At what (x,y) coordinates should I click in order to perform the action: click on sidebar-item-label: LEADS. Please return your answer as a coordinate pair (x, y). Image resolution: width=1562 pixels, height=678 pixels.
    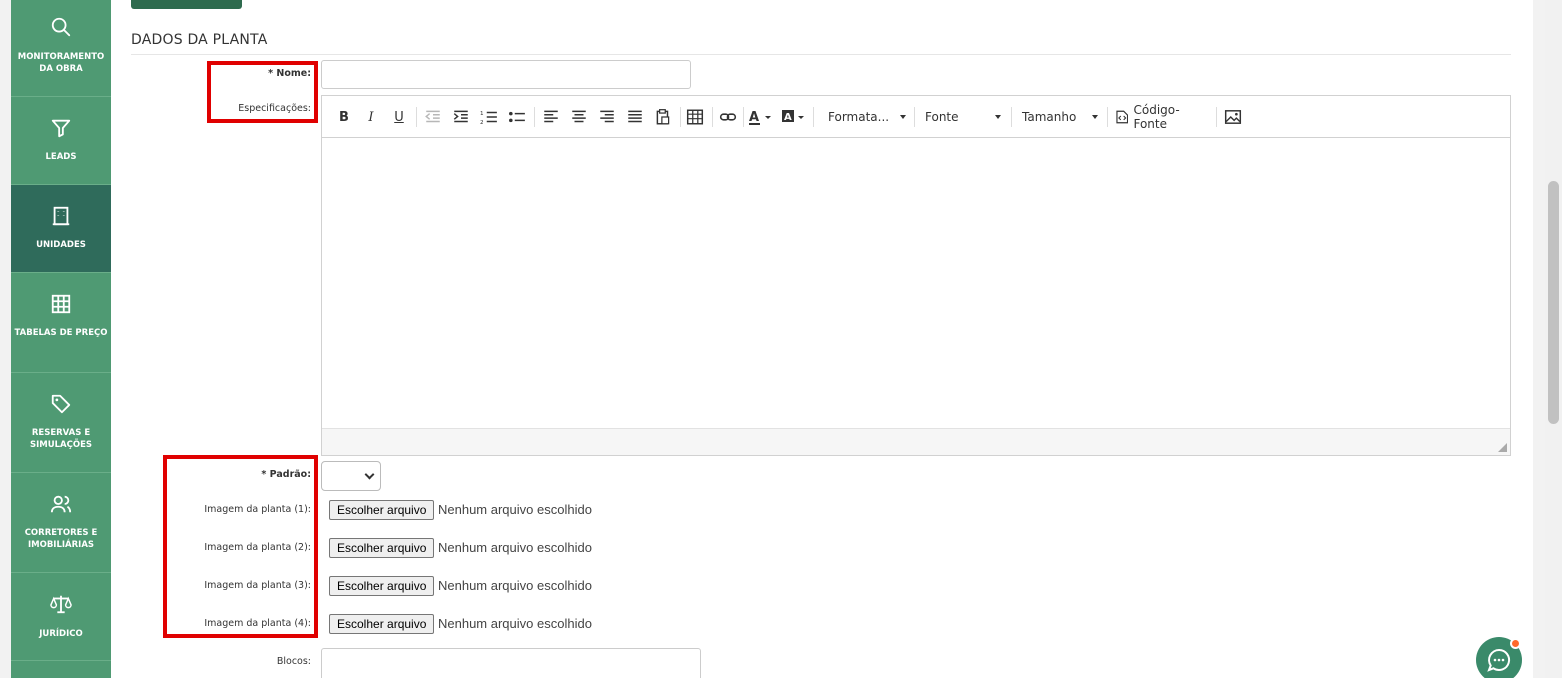
    Looking at the image, I should click on (61, 157).